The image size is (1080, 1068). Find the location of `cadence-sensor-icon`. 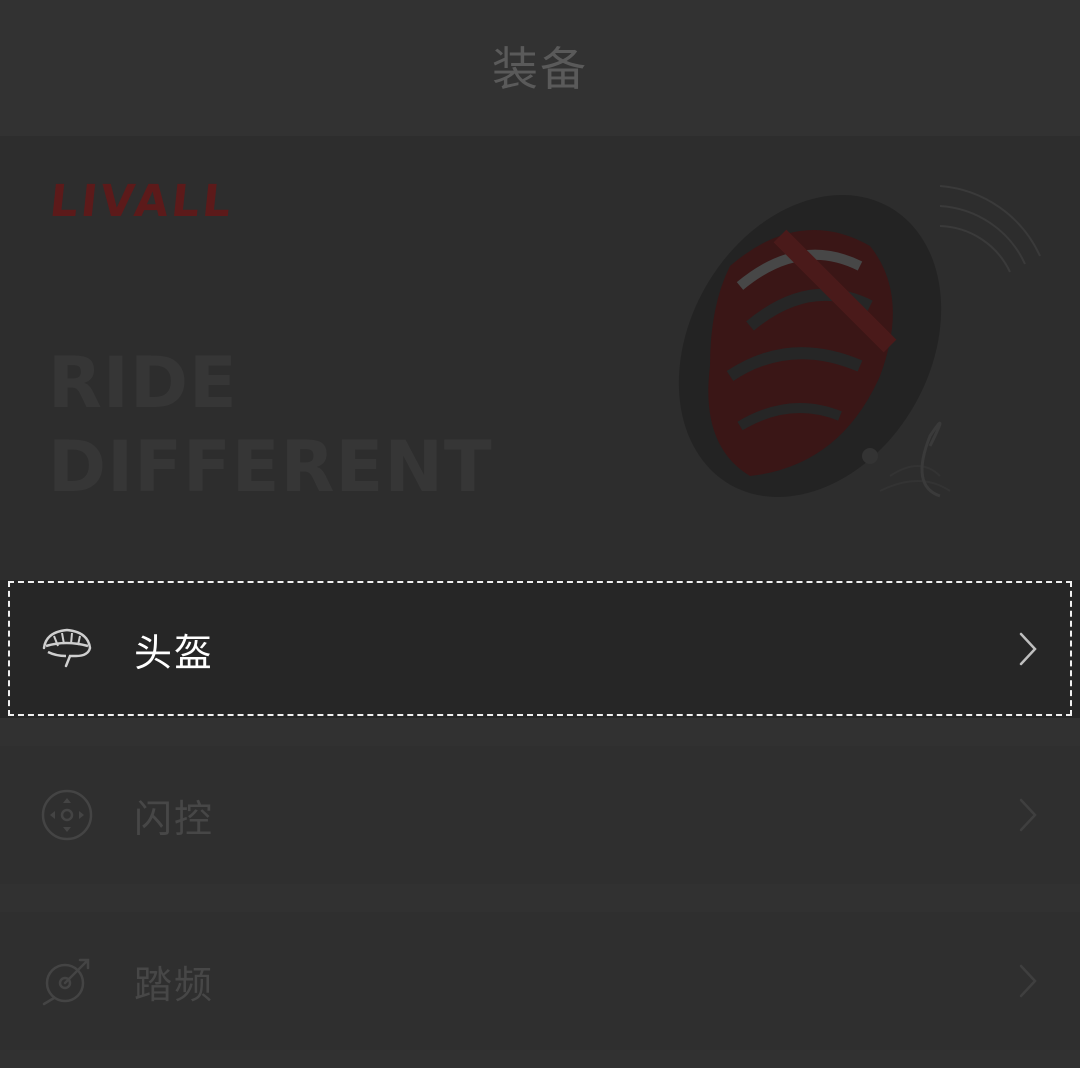

cadence-sensor-icon is located at coordinates (66, 982).